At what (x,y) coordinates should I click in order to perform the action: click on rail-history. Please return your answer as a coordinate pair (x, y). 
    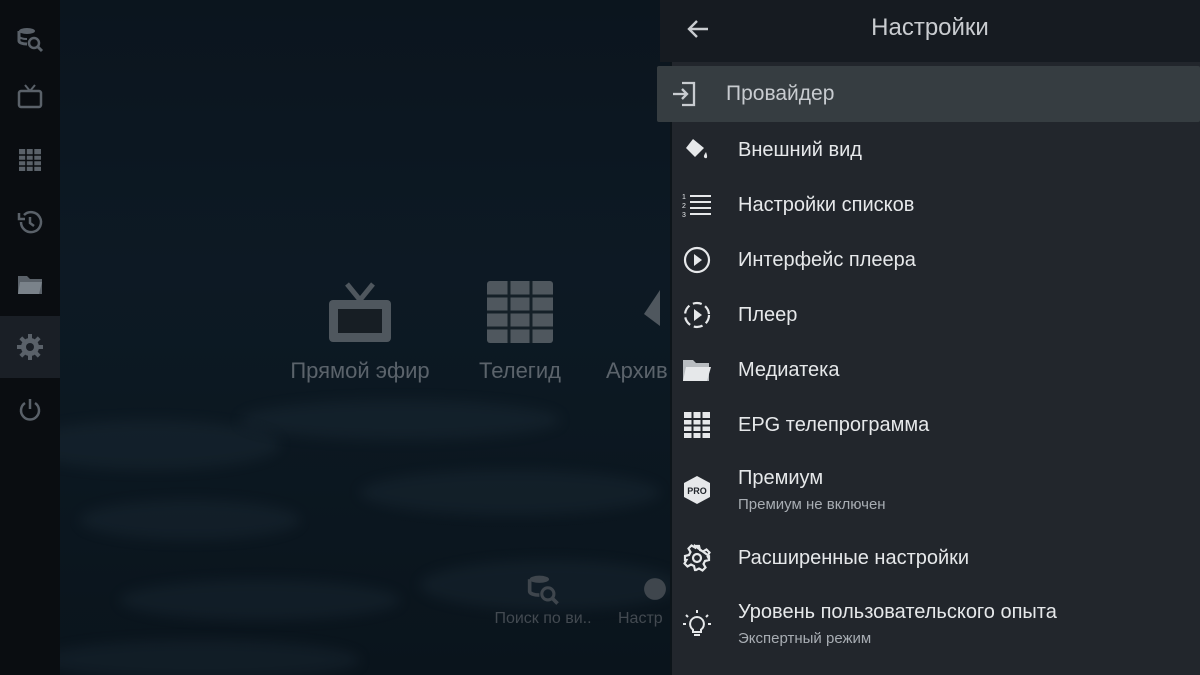
    Looking at the image, I should click on (30, 222).